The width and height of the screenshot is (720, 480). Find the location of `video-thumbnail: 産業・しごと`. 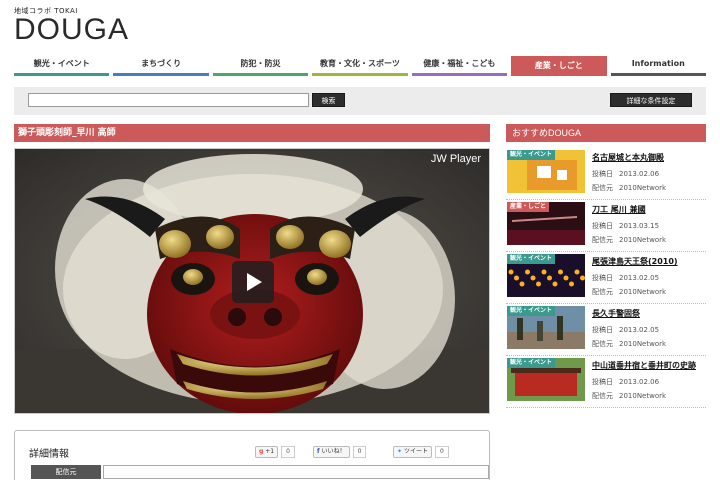

video-thumbnail: 産業・しごと is located at coordinates (546, 223).